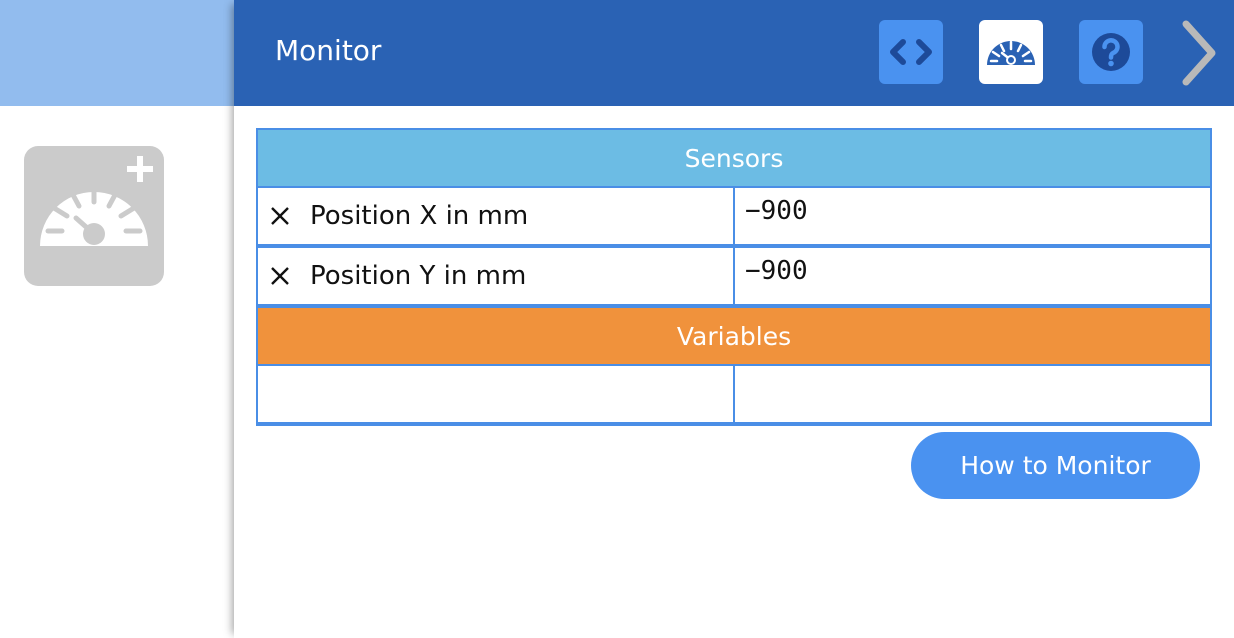 The height and width of the screenshot is (638, 1234). What do you see at coordinates (734, 335) in the screenshot?
I see `variables-heading: Variables` at bounding box center [734, 335].